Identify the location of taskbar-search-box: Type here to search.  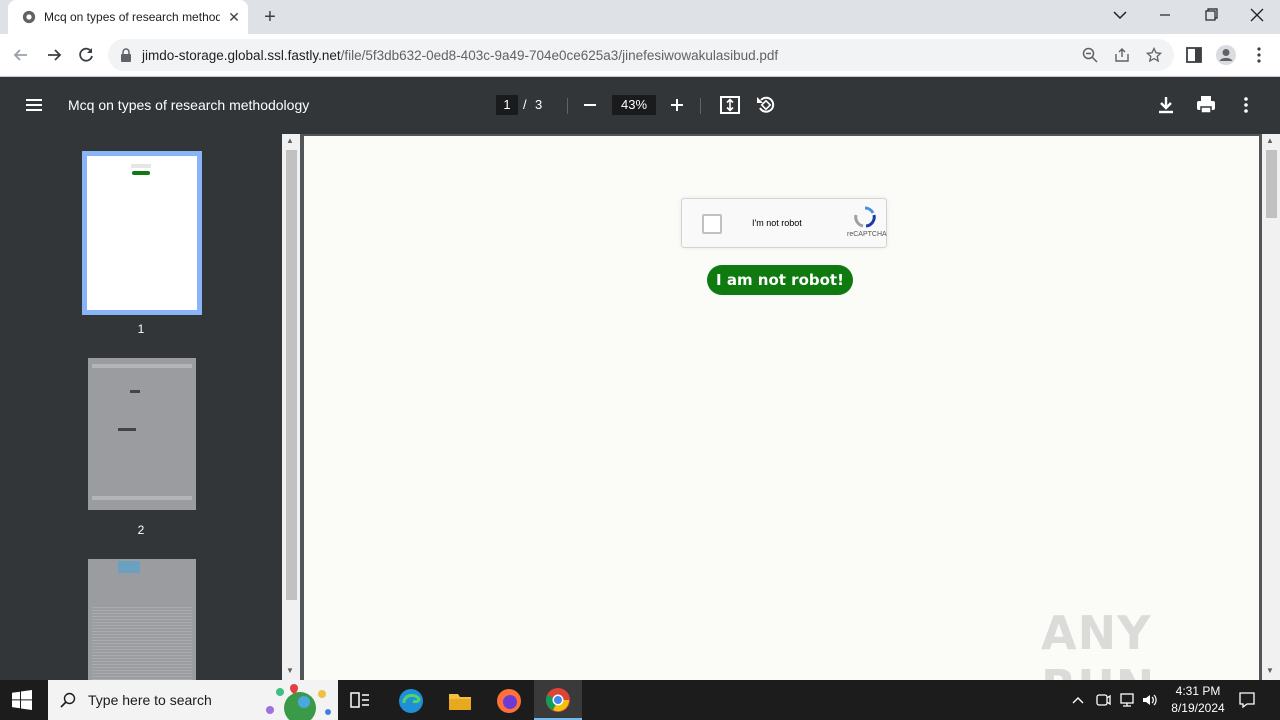
(193, 700).